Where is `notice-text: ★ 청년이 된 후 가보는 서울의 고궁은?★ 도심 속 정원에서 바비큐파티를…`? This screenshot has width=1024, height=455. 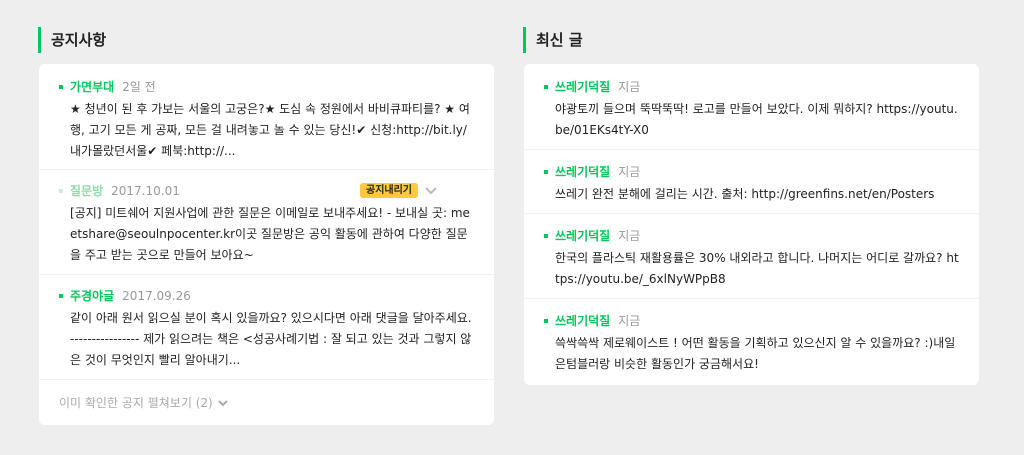
notice-text: ★ 청년이 된 후 가보는 서울의 고궁은?★ 도심 속 정원에서 바비큐파티를… is located at coordinates (266, 130).